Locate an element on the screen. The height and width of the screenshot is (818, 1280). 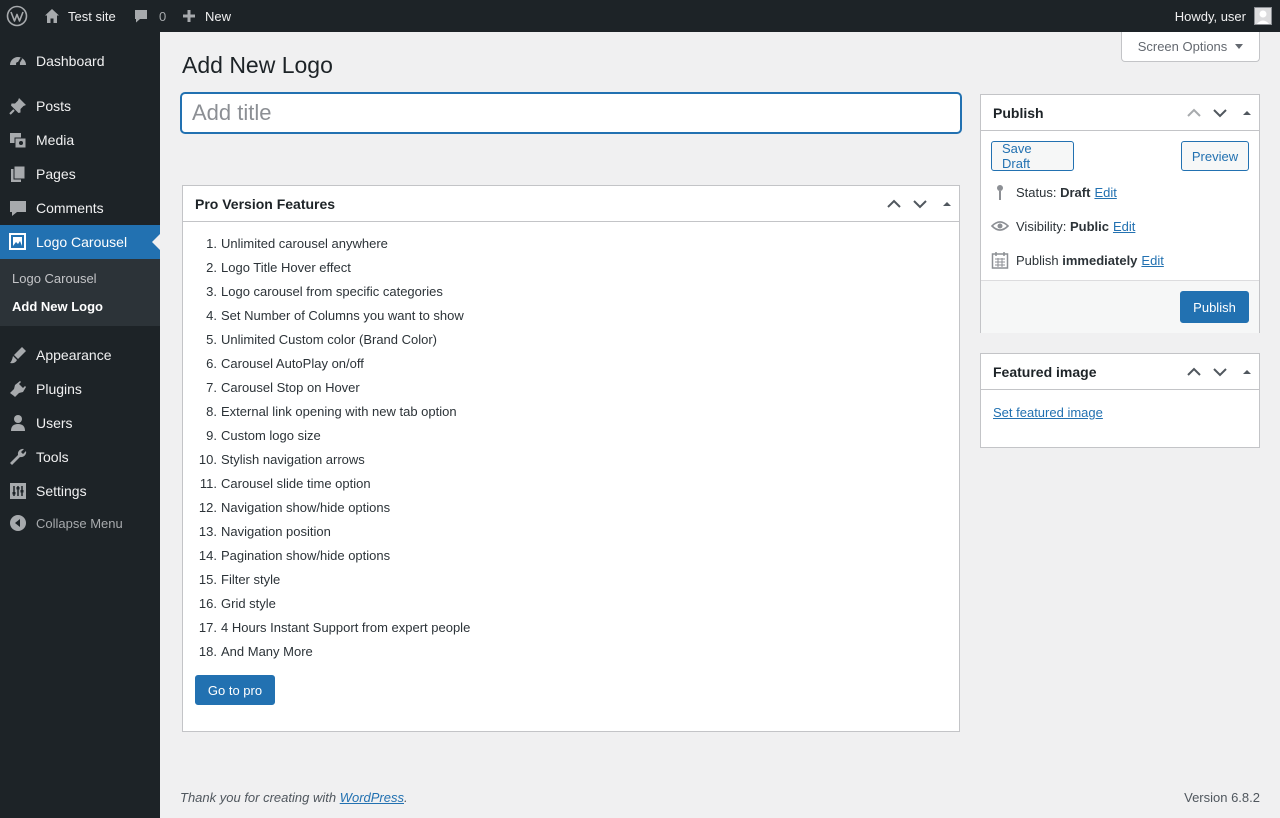
wordpress-logo-icon is located at coordinates (17, 16).